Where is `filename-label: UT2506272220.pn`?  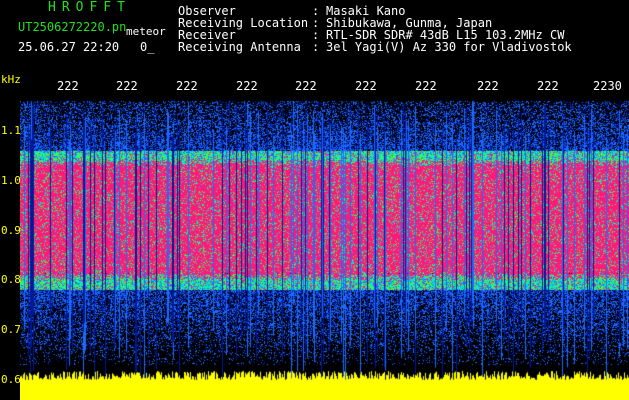
filename-label: UT2506272220.pn is located at coordinates (72, 27).